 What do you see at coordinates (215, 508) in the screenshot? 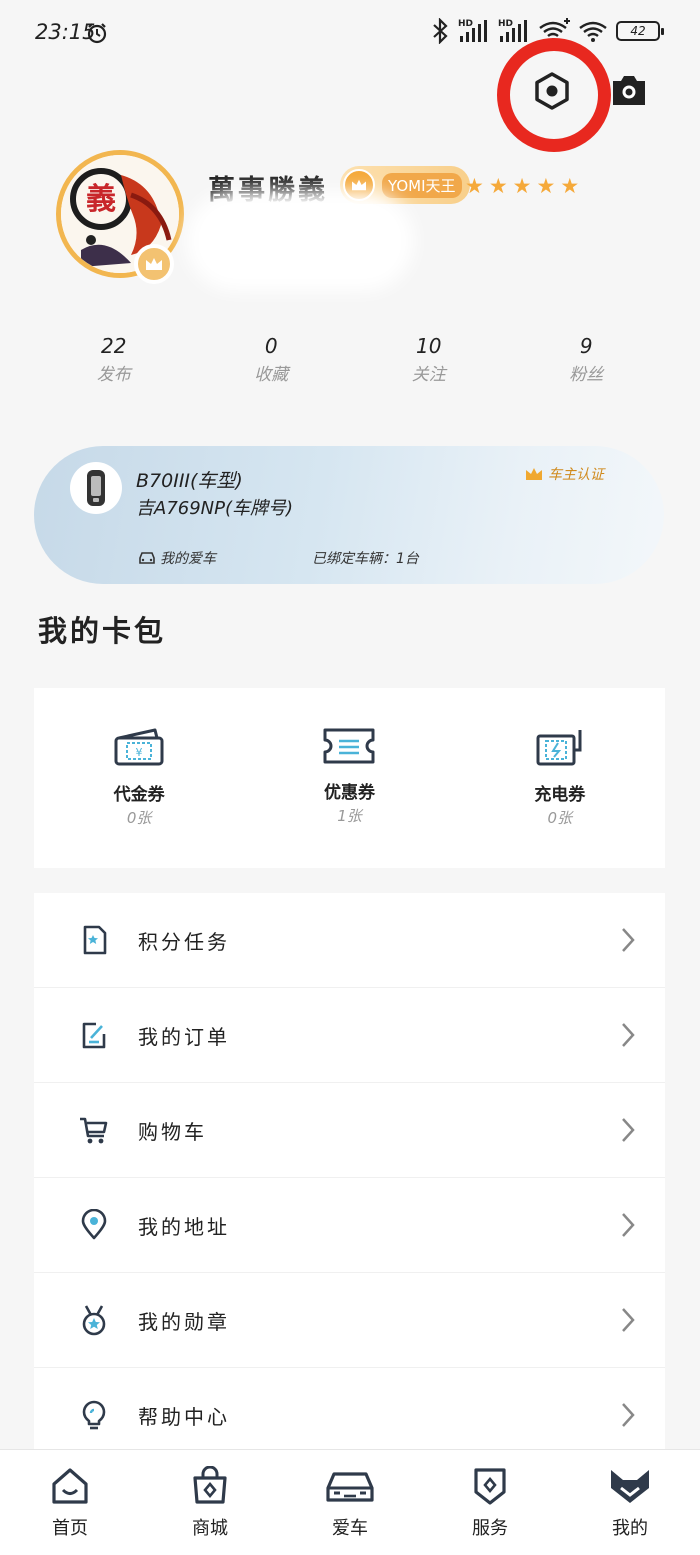
I see `car-plate: 吉A769NP(车牌号)` at bounding box center [215, 508].